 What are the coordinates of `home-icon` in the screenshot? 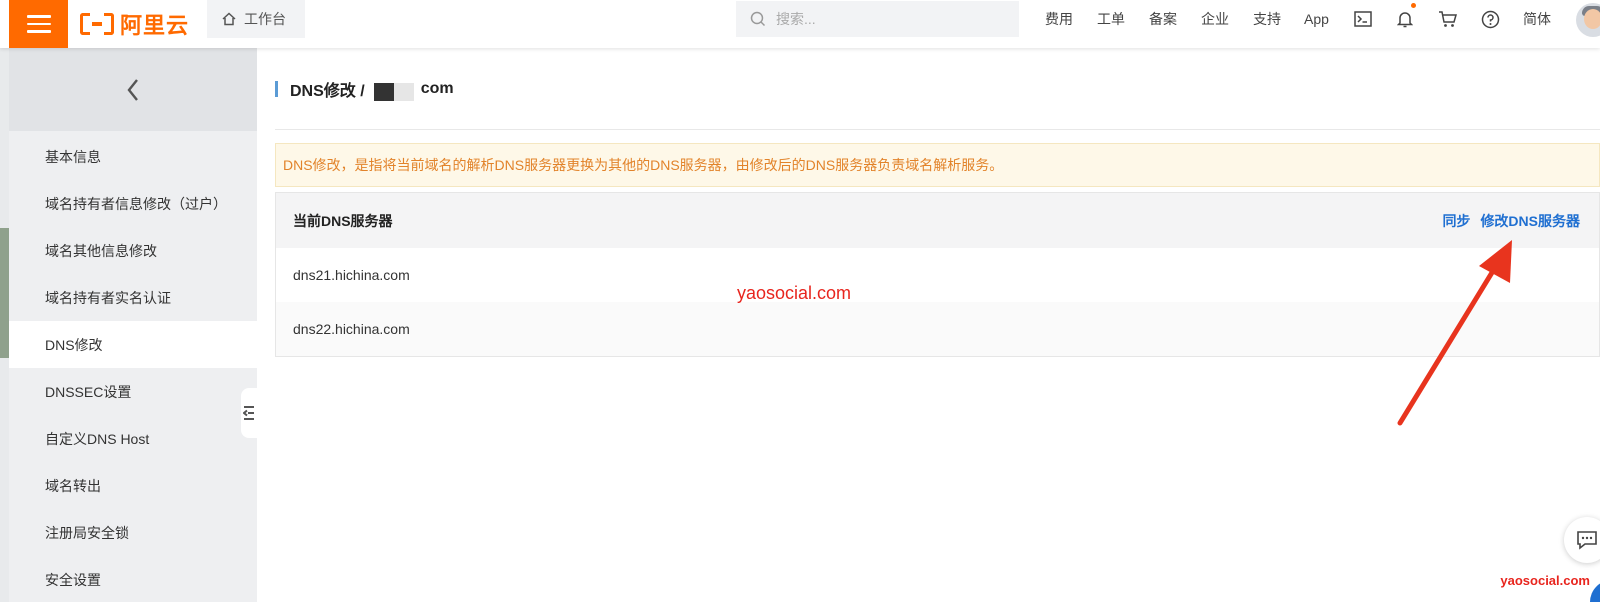 It's located at (229, 19).